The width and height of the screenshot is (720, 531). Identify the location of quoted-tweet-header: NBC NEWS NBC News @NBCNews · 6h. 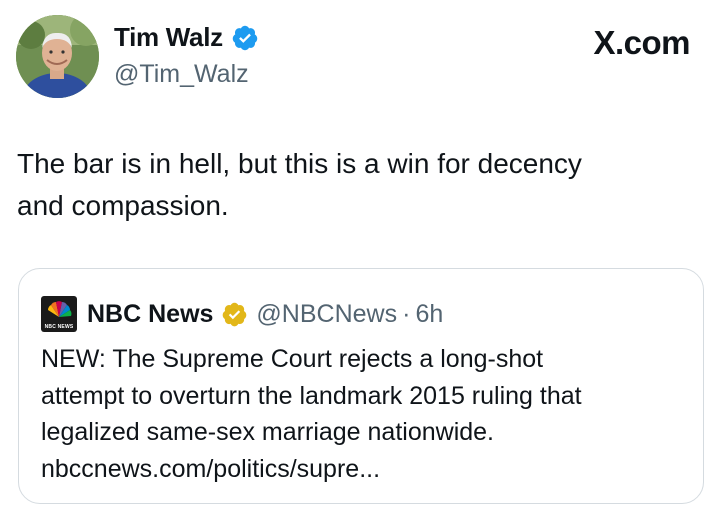
(242, 314).